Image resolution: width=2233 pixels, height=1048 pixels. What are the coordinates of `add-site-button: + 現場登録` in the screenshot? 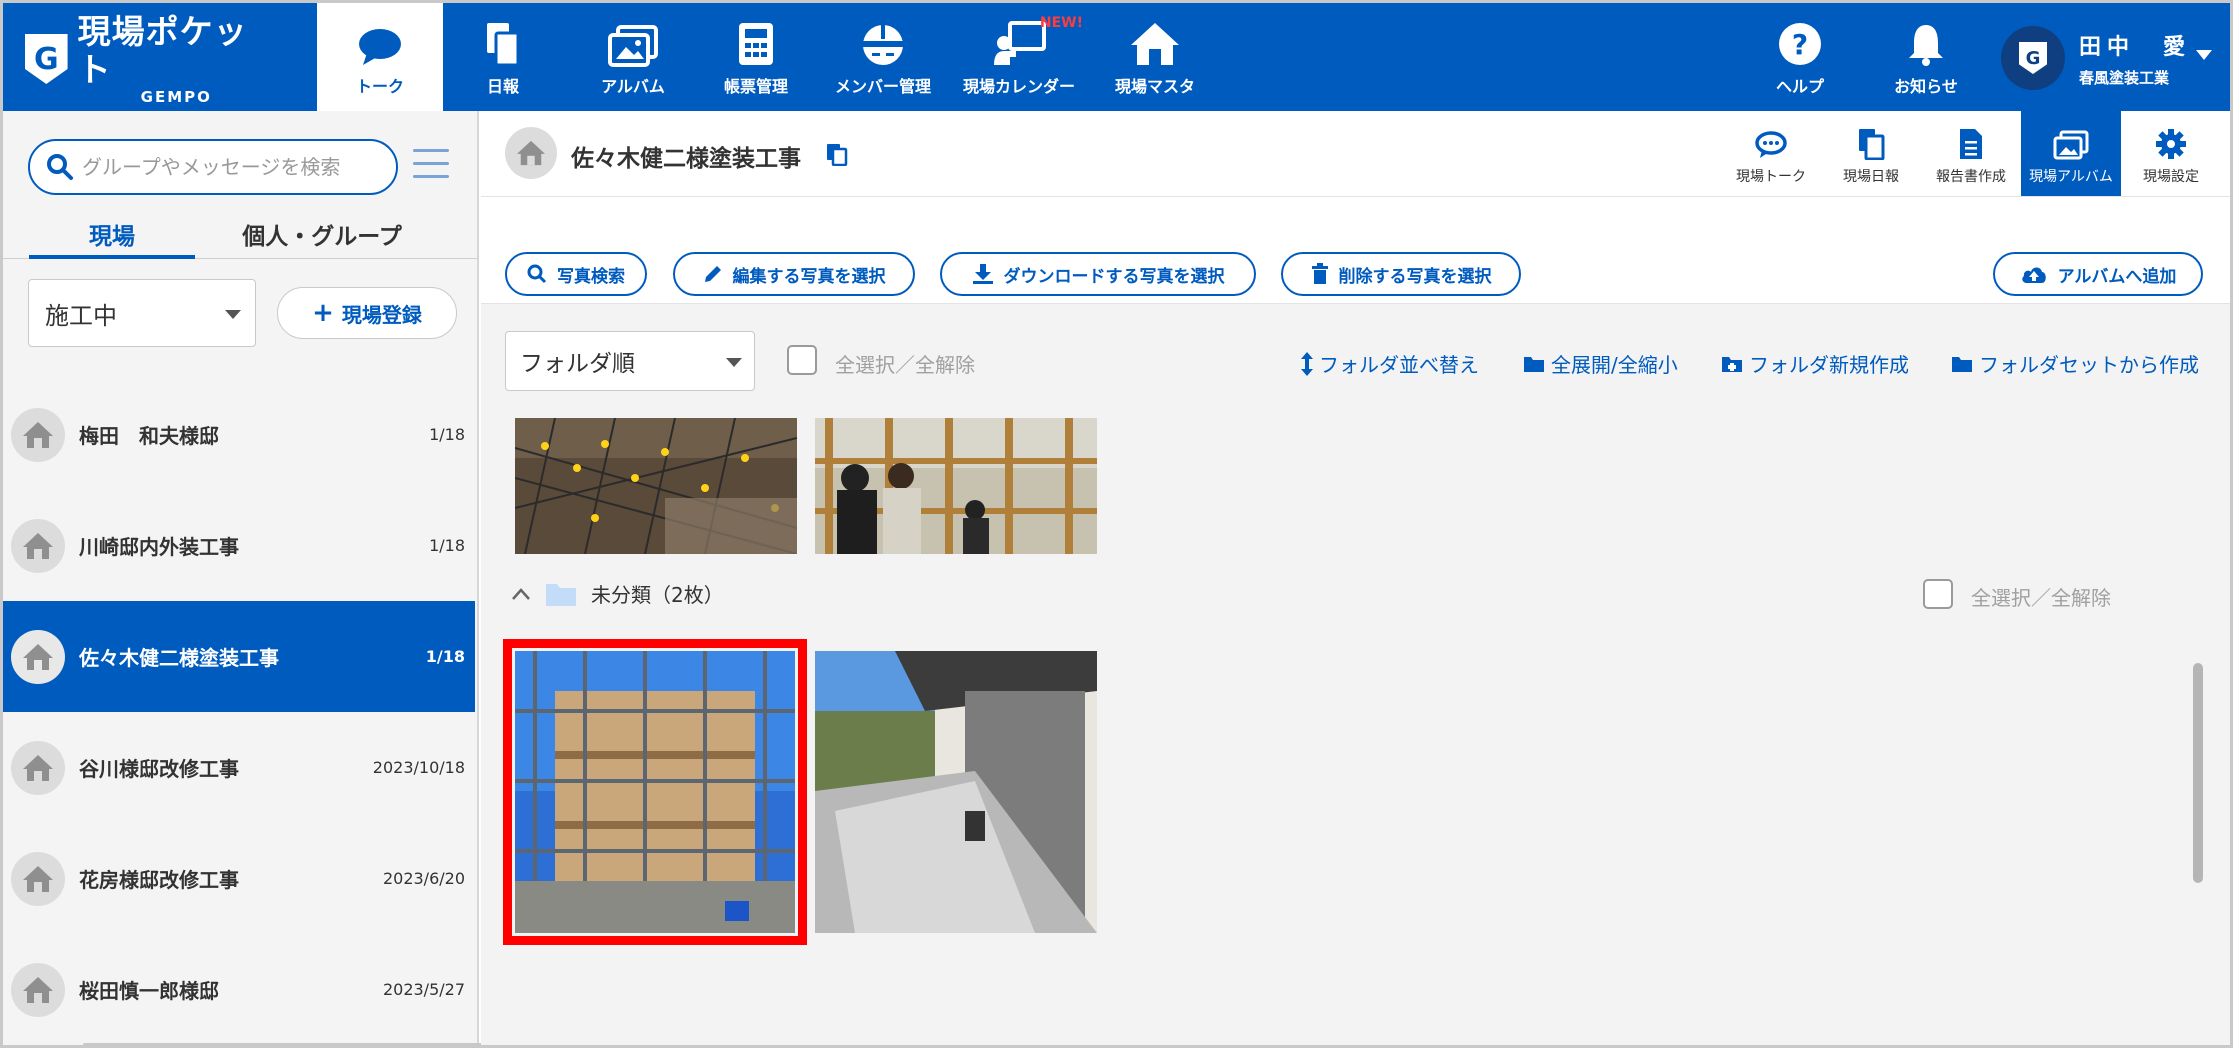 It's located at (367, 313).